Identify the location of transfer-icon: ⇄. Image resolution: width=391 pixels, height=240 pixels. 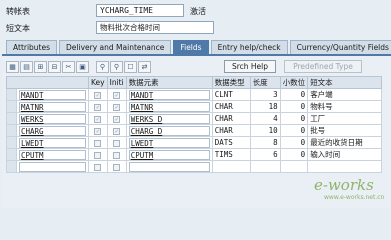
(144, 67).